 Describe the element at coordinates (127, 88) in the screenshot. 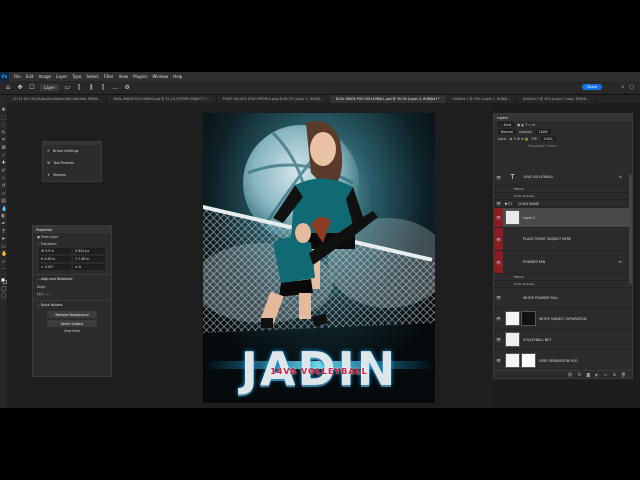

I see `3d-mode-icon: ⚙` at that location.